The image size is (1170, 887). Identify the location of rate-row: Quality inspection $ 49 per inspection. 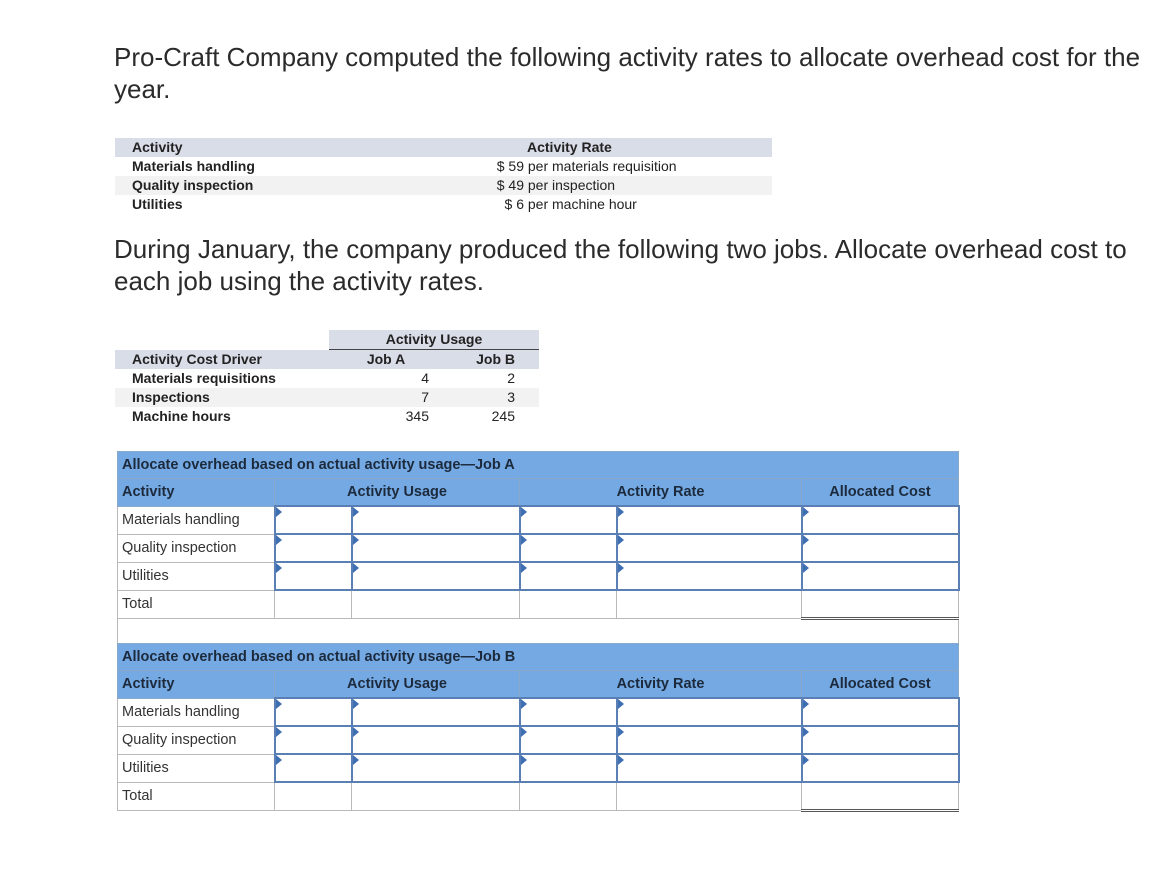
(443, 185).